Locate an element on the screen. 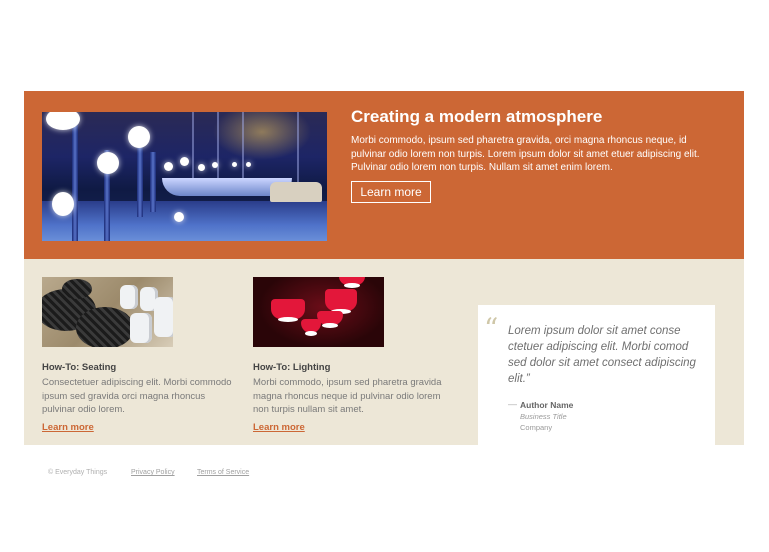 The image size is (769, 552). seating-thumbnail is located at coordinates (107, 312).